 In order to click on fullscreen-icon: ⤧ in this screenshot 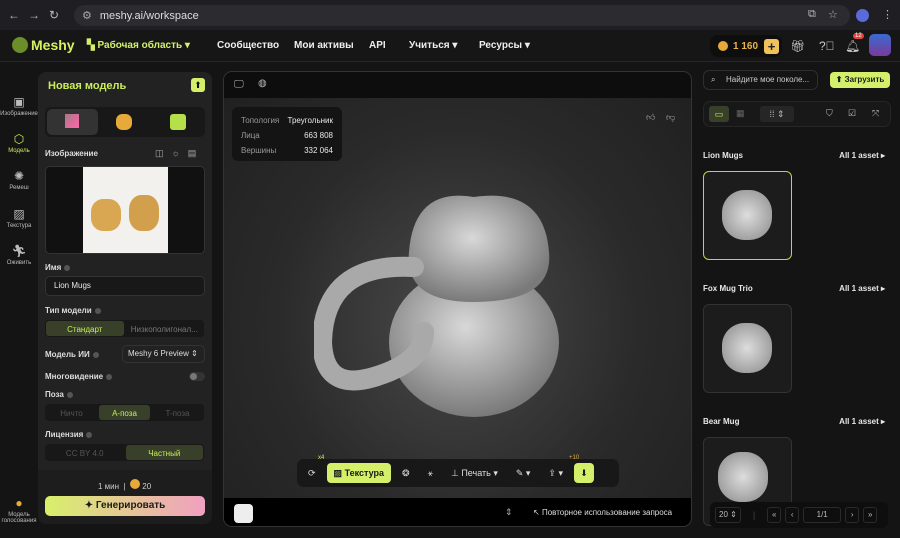, I will do `click(875, 113)`.